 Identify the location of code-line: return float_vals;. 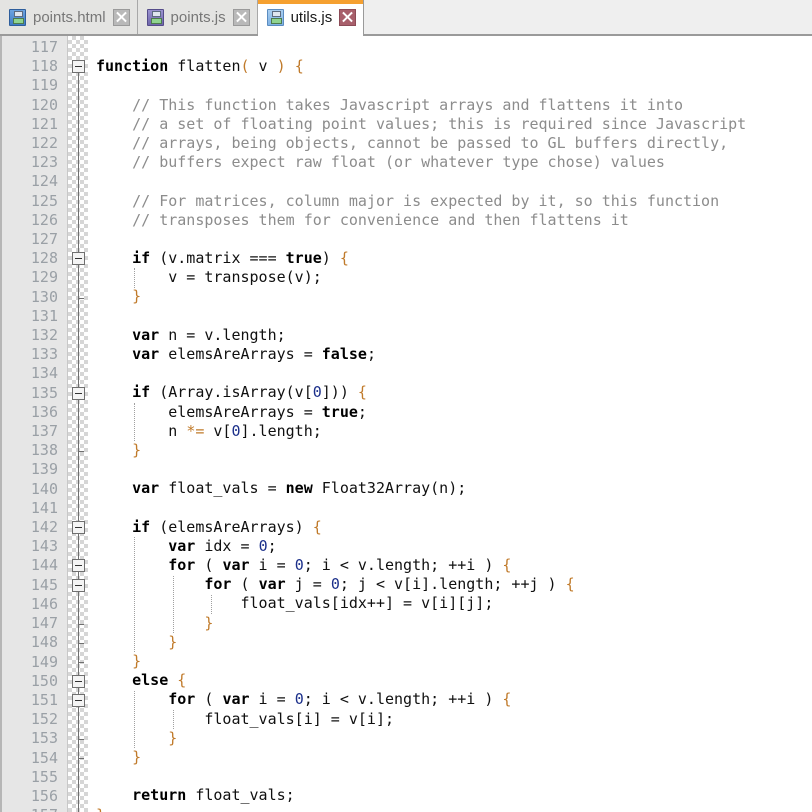
(454, 795).